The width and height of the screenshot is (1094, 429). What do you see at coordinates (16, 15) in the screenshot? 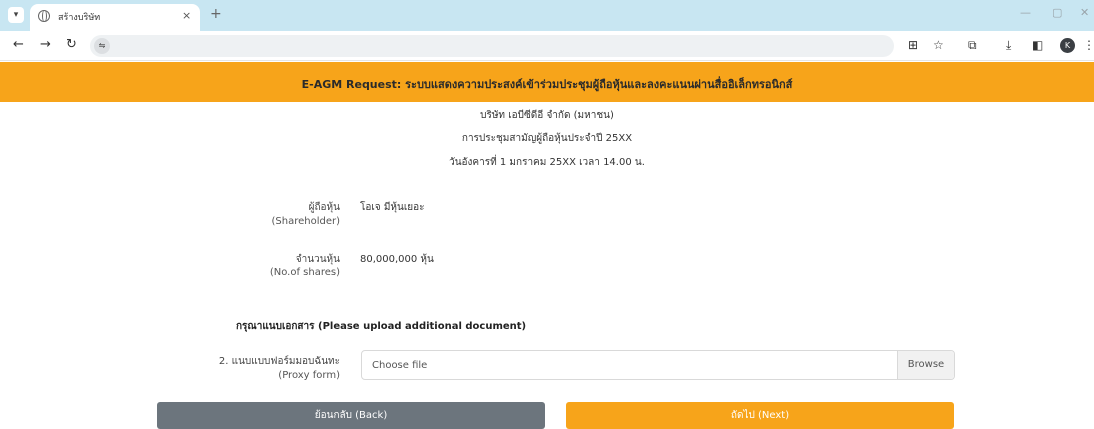
I see `tab-search-icon: ▾` at bounding box center [16, 15].